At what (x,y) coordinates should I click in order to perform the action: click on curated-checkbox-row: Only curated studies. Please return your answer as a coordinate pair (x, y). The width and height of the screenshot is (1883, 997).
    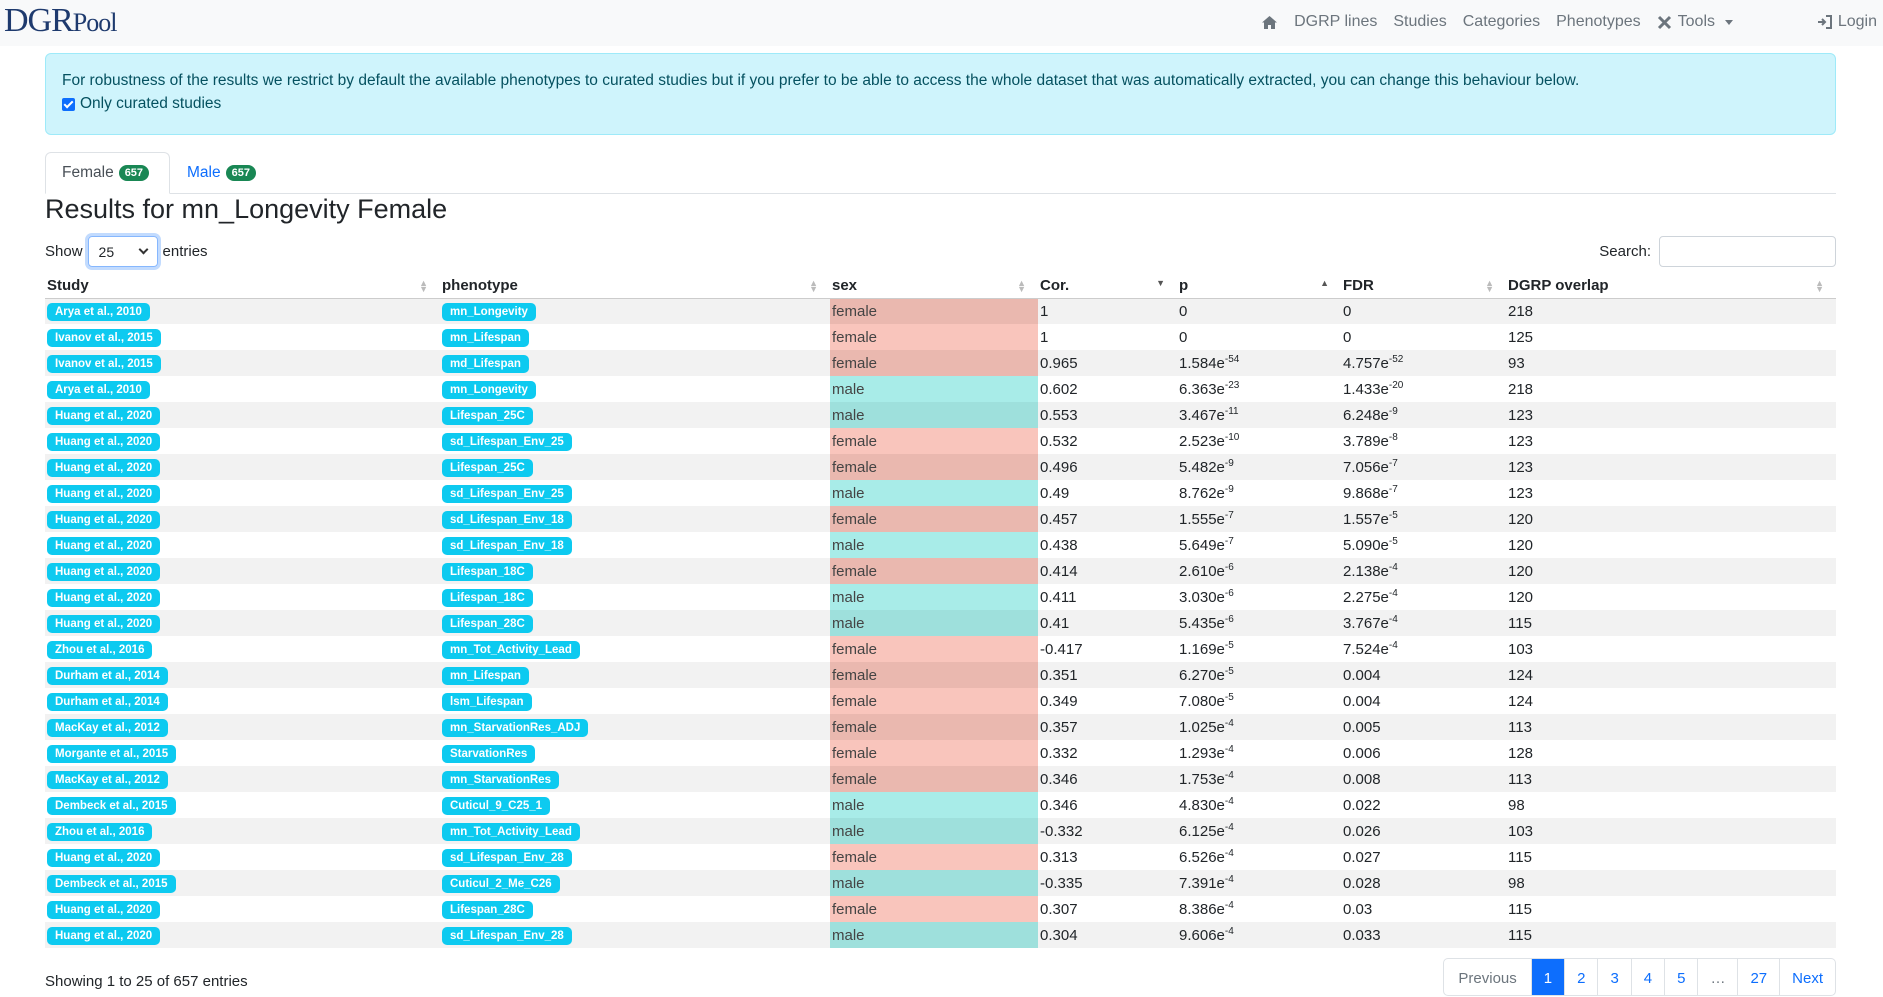
    Looking at the image, I should click on (940, 104).